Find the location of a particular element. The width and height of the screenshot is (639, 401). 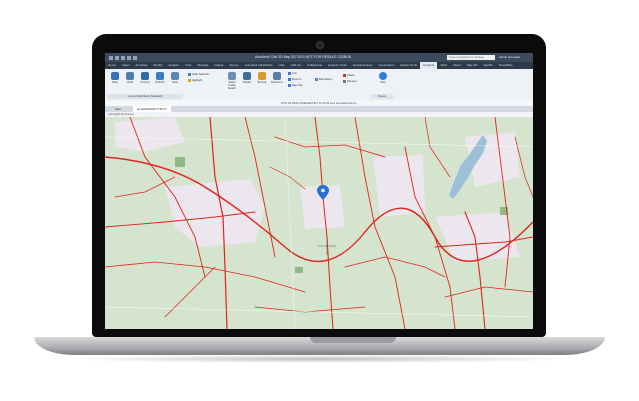

ribbon-tab-map-3d: Map 3D is located at coordinates (472, 65).